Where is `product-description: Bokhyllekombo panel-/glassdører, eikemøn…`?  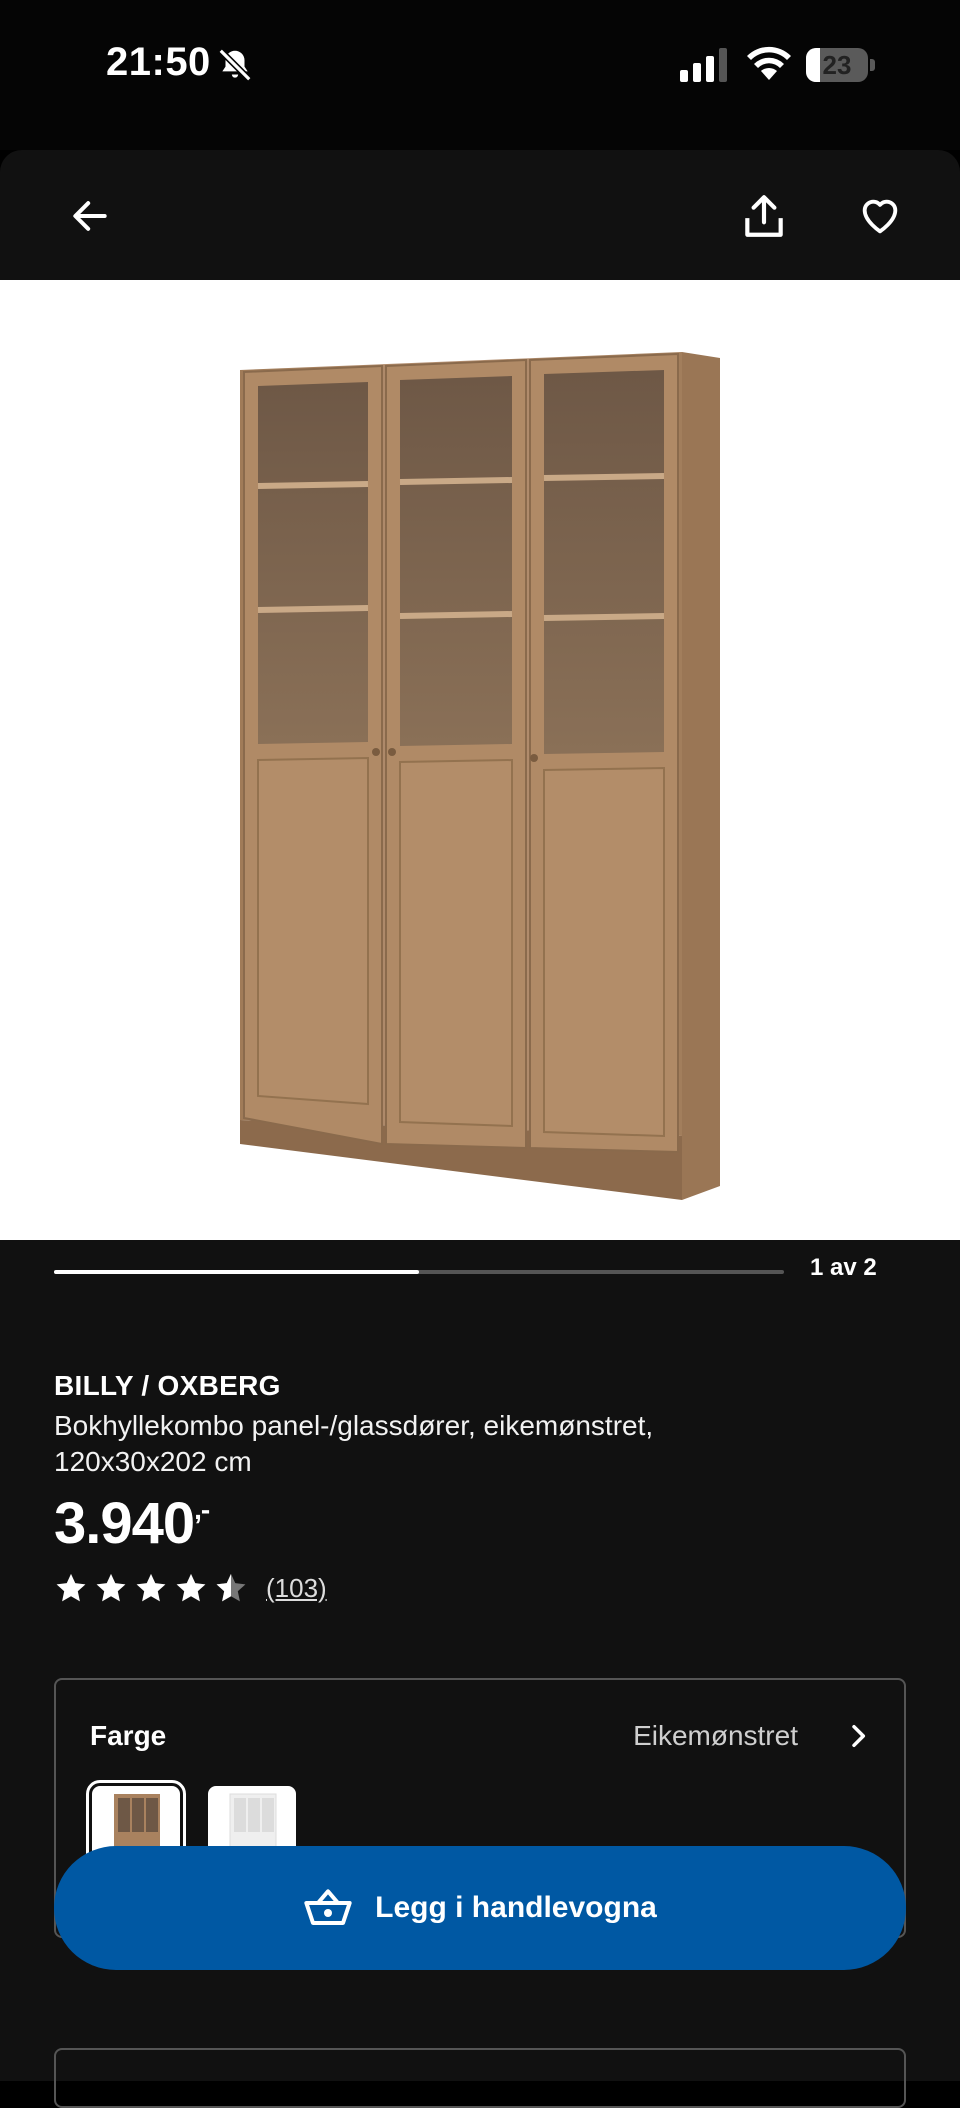
product-description: Bokhyllekombo panel-/glassdører, eikemøn… is located at coordinates (354, 1443).